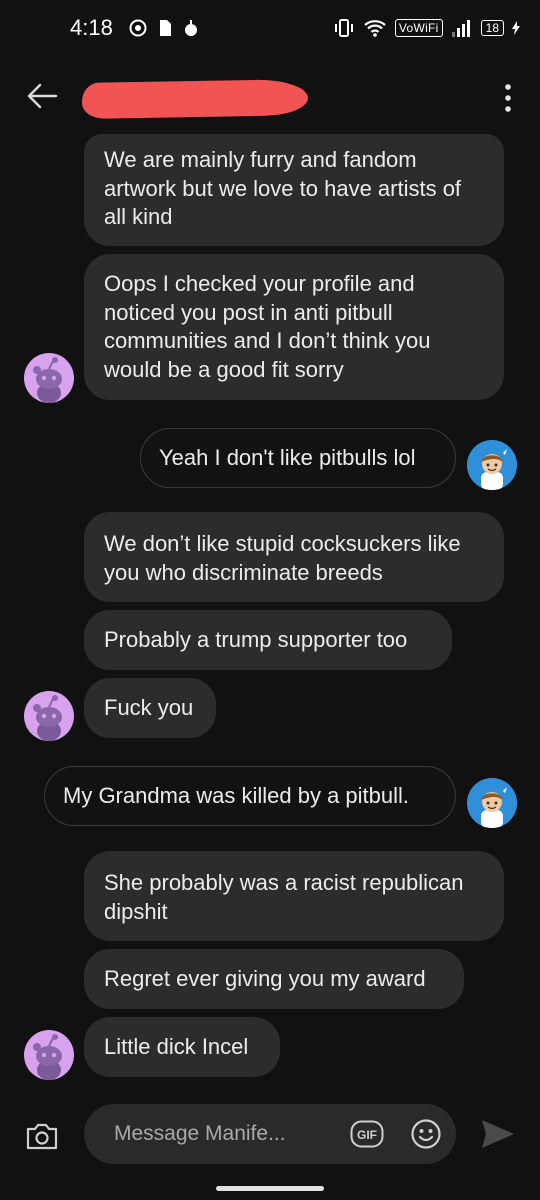 This screenshot has height=1200, width=540. Describe the element at coordinates (165, 28) in the screenshot. I see `sim-card-icon` at that location.